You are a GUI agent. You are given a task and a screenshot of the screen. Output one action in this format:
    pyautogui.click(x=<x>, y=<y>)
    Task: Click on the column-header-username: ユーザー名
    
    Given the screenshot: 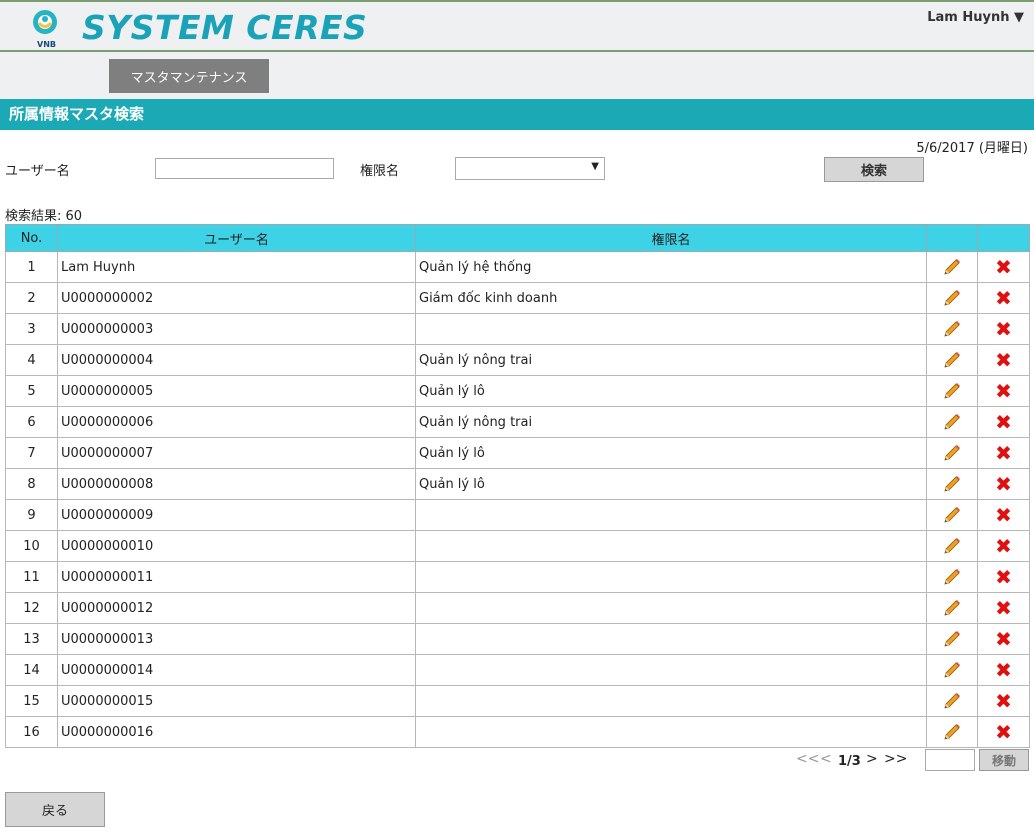 What is the action you would take?
    pyautogui.click(x=236, y=238)
    